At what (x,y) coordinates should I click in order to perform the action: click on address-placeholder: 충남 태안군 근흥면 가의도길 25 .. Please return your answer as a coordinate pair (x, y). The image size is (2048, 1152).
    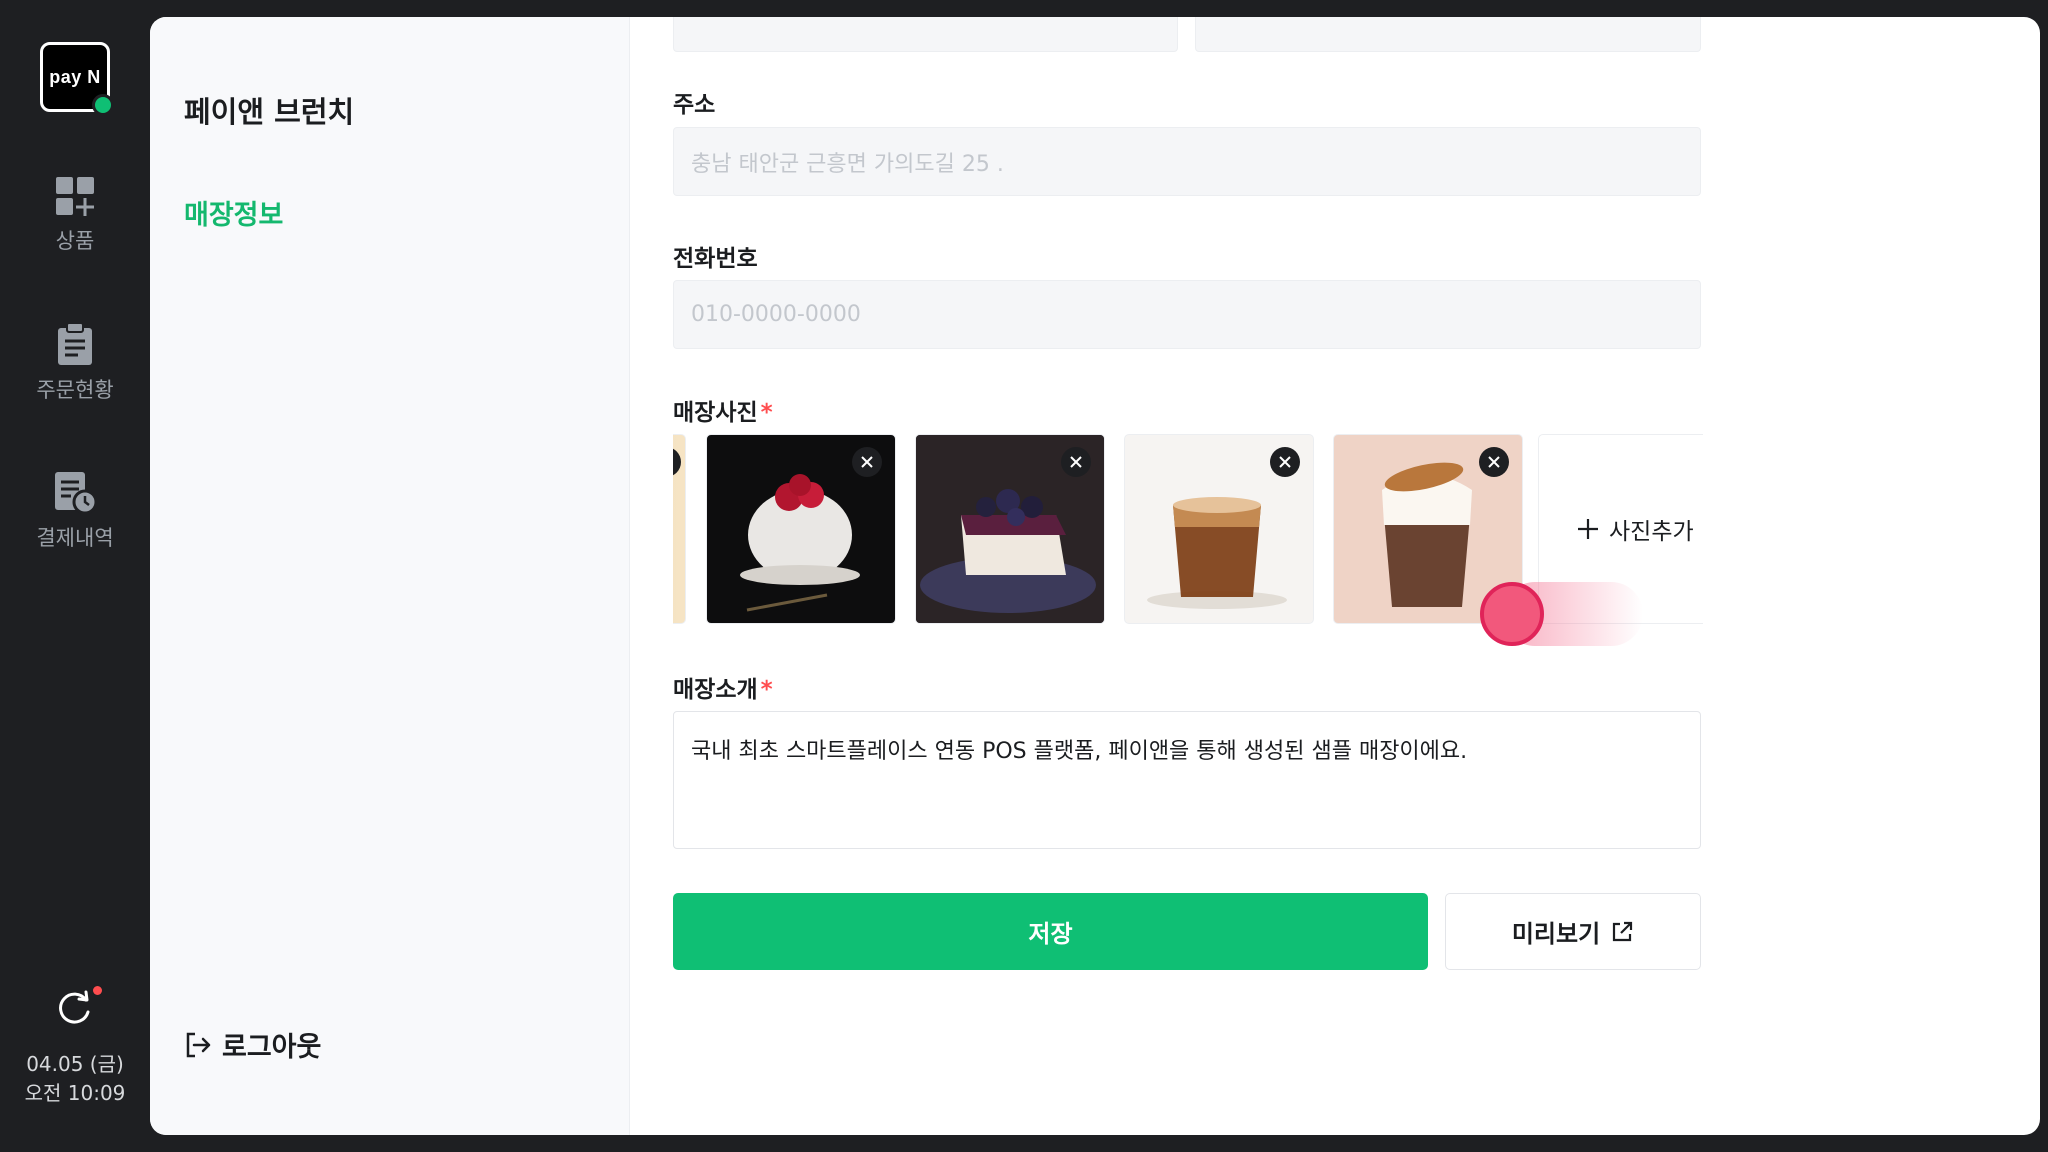
    Looking at the image, I should click on (847, 164).